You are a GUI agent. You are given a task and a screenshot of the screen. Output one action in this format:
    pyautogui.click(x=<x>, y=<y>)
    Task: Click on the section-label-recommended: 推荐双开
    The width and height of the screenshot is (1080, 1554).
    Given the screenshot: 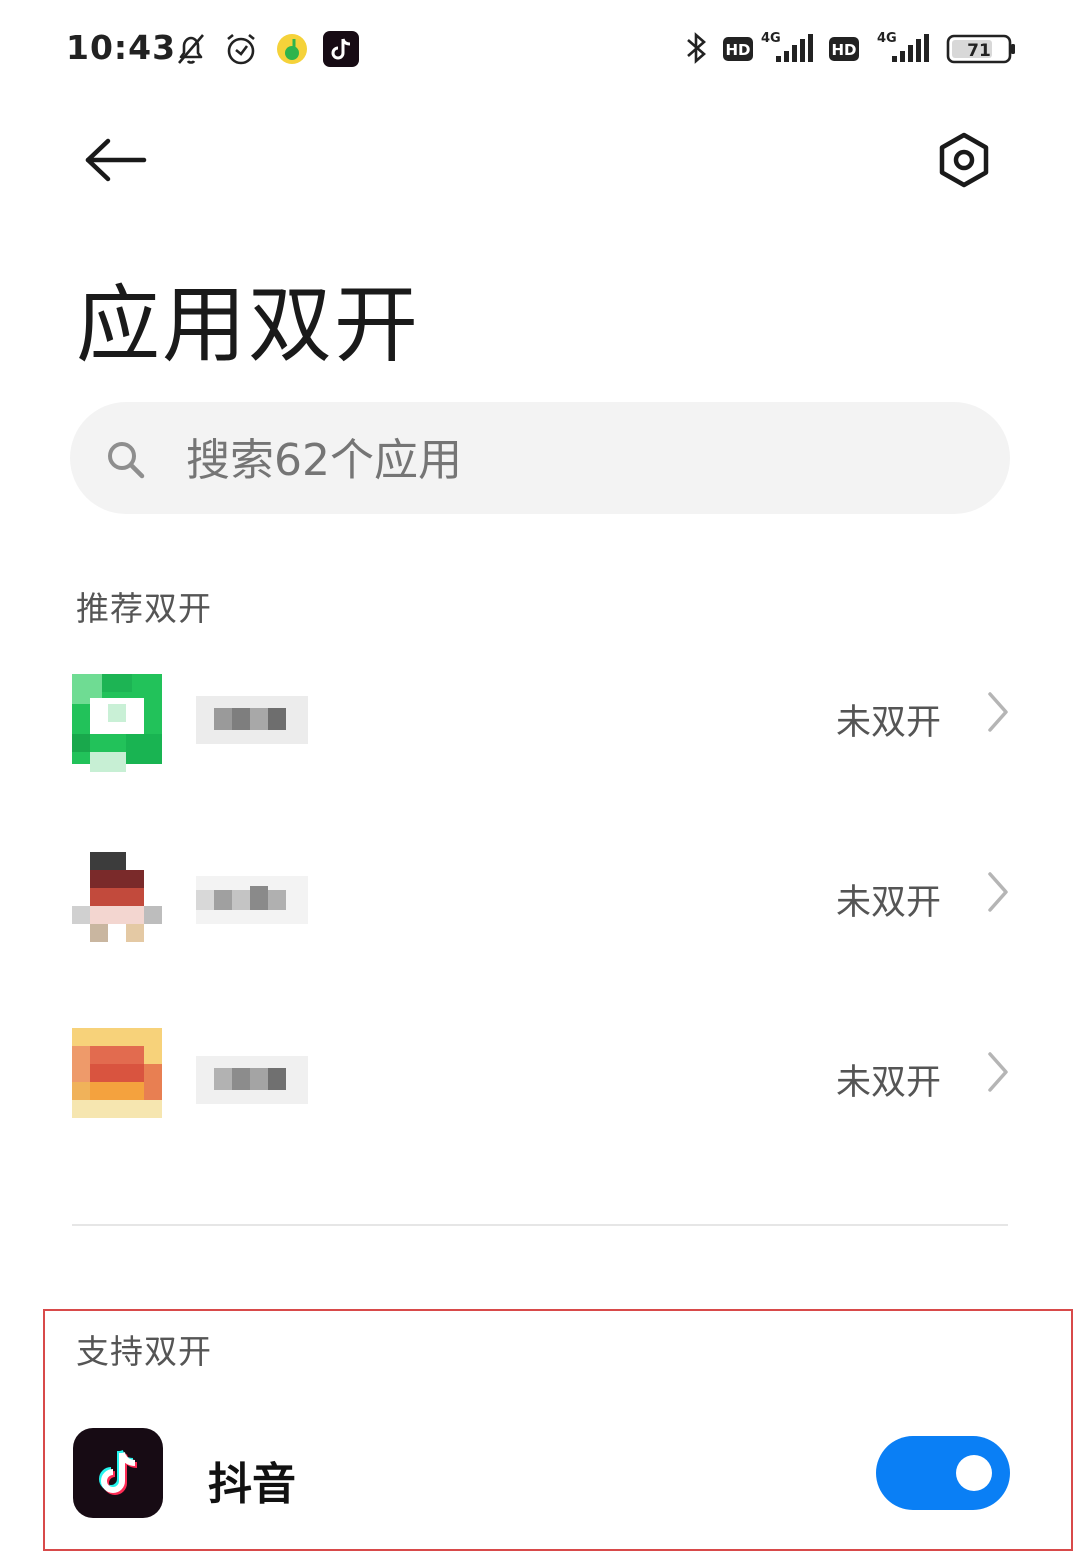 What is the action you would take?
    pyautogui.click(x=144, y=608)
    